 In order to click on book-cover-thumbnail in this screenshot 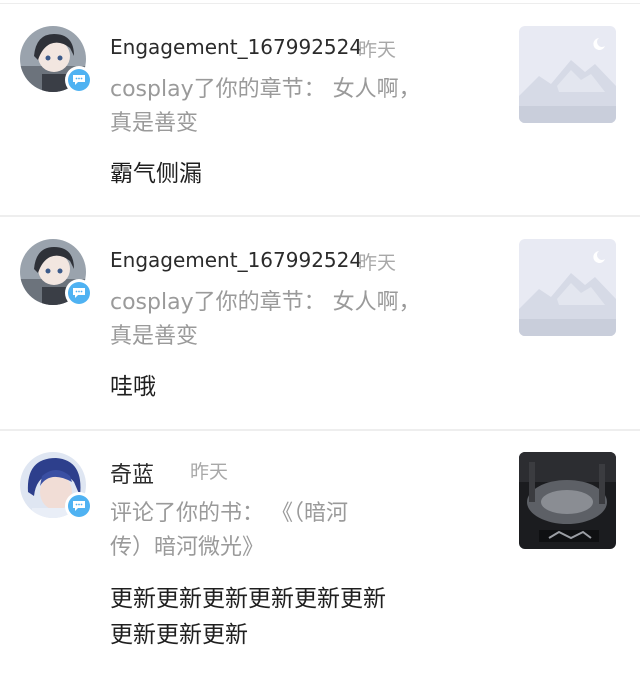, I will do `click(567, 500)`.